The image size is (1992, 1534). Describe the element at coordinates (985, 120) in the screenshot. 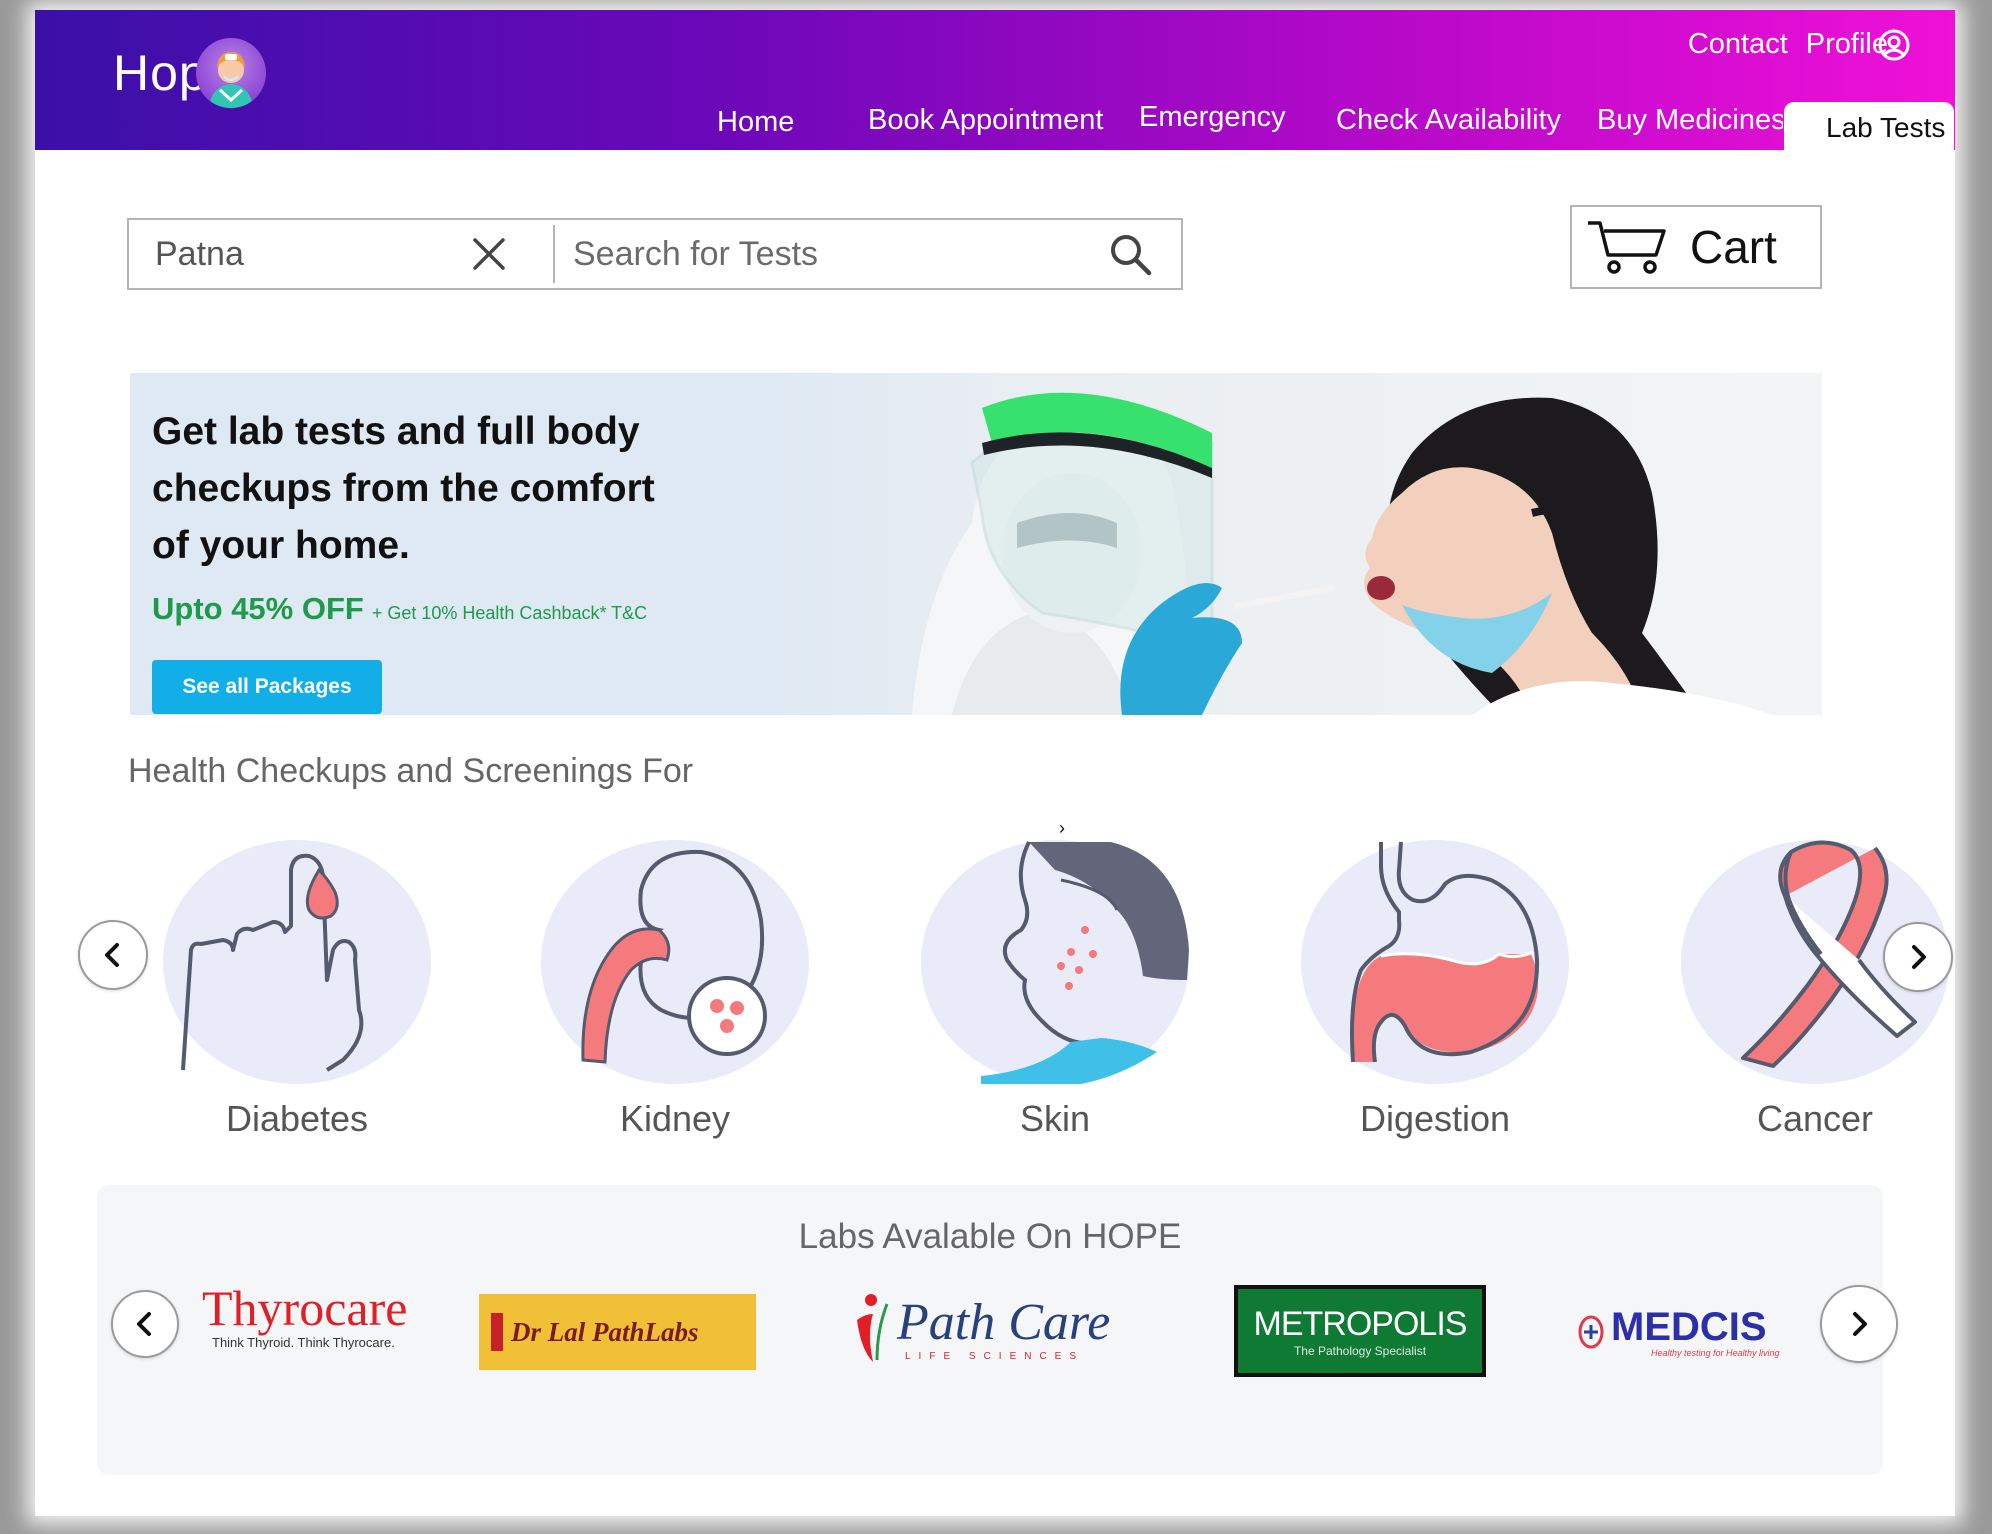

I see `nav-book-appointment: Book Appointment` at that location.